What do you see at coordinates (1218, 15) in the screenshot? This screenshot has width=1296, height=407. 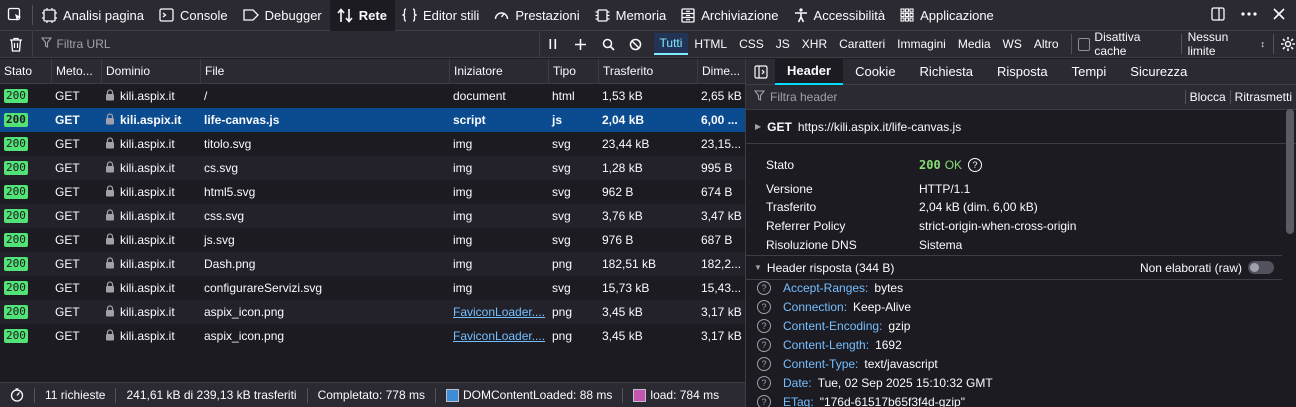 I see `dock-icon` at bounding box center [1218, 15].